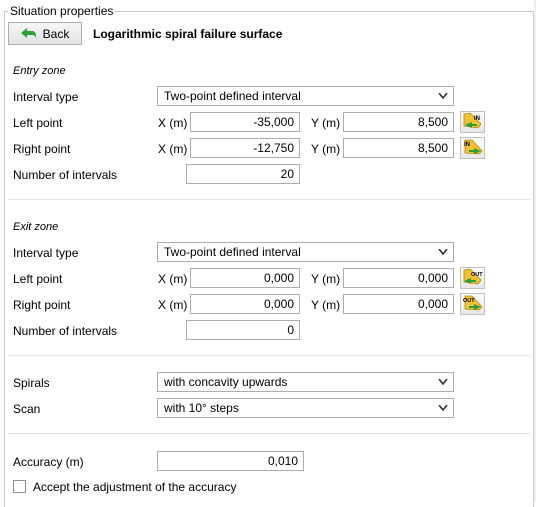  What do you see at coordinates (243, 174) in the screenshot?
I see `entry-intervals-input: 20` at bounding box center [243, 174].